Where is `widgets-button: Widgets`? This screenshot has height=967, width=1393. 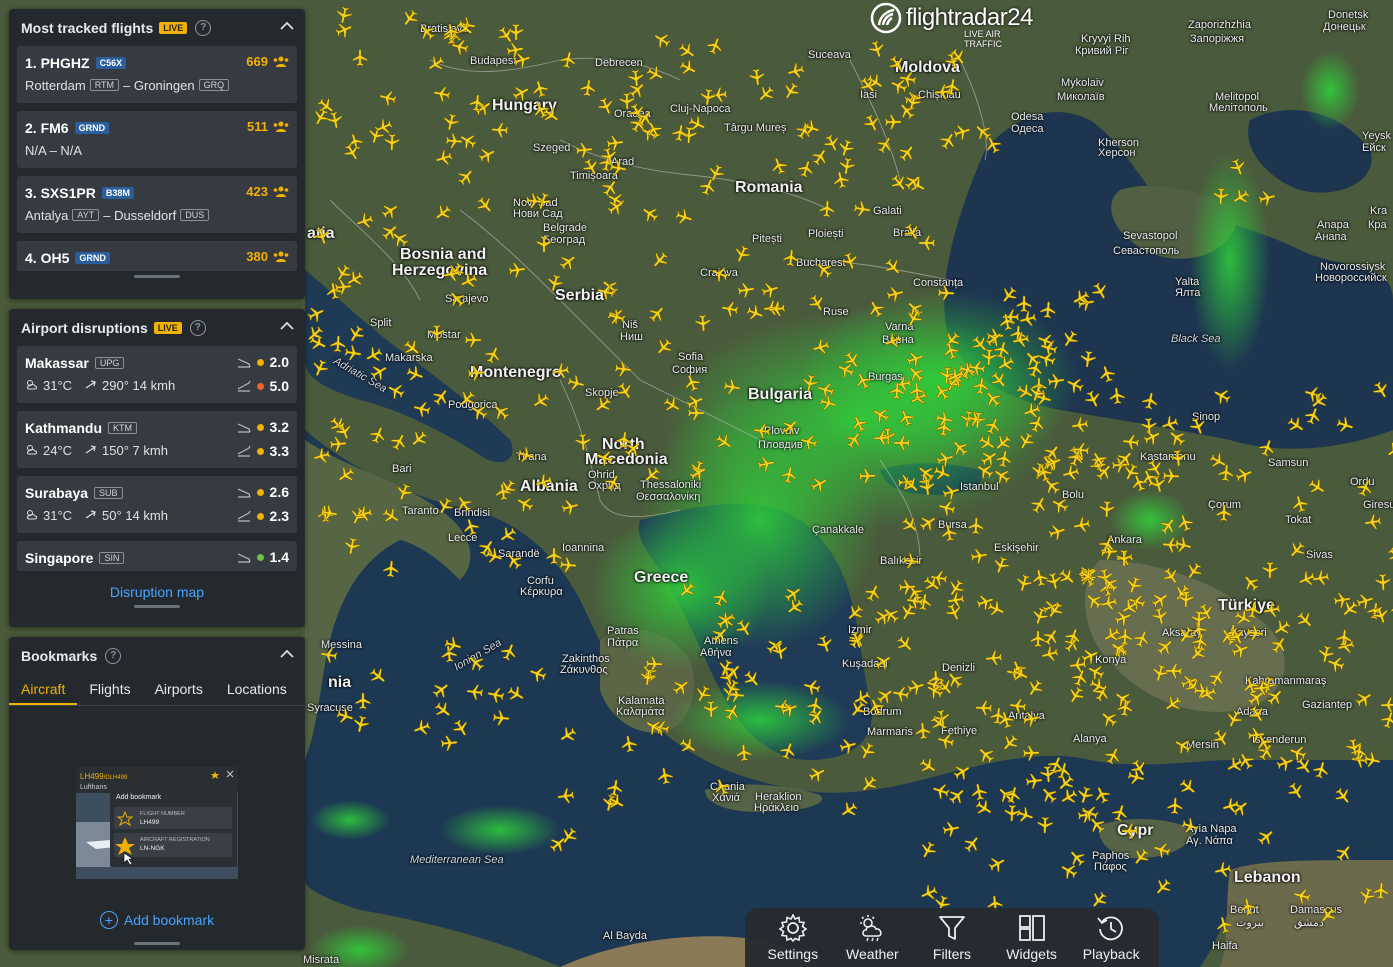
widgets-button: Widgets is located at coordinates (1032, 938).